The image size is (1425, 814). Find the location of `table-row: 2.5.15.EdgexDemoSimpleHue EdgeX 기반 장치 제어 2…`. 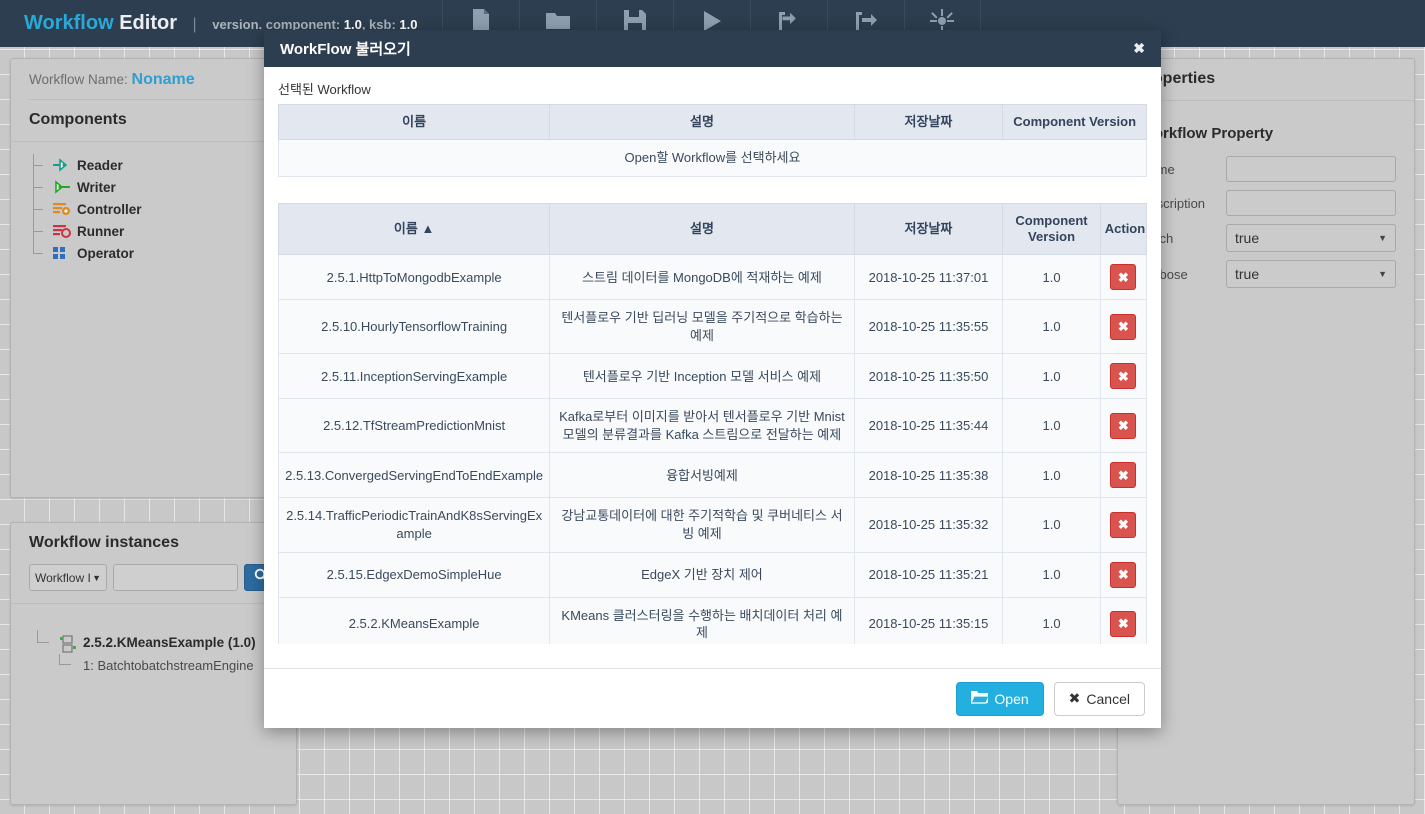

table-row: 2.5.15.EdgexDemoSimpleHue EdgeX 기반 장치 제어 2… is located at coordinates (712, 574).